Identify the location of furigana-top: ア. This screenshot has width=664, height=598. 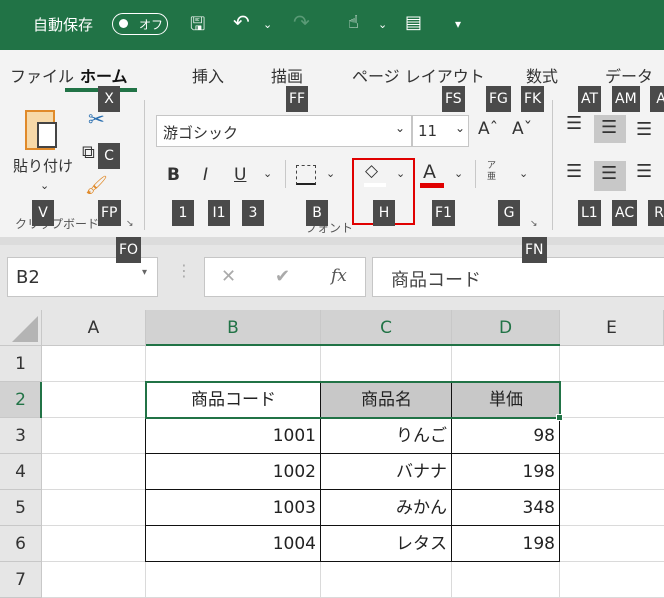
(492, 166).